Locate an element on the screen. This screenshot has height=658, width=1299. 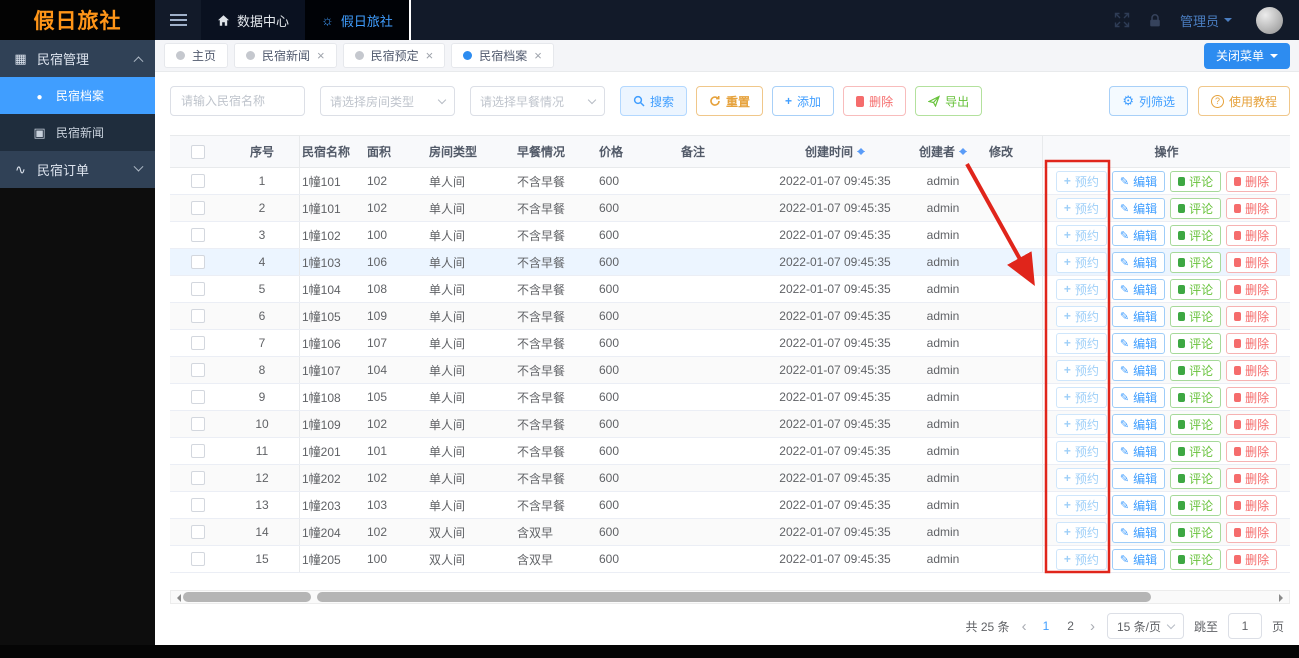
sidebar-toggle-button is located at coordinates (178, 20).